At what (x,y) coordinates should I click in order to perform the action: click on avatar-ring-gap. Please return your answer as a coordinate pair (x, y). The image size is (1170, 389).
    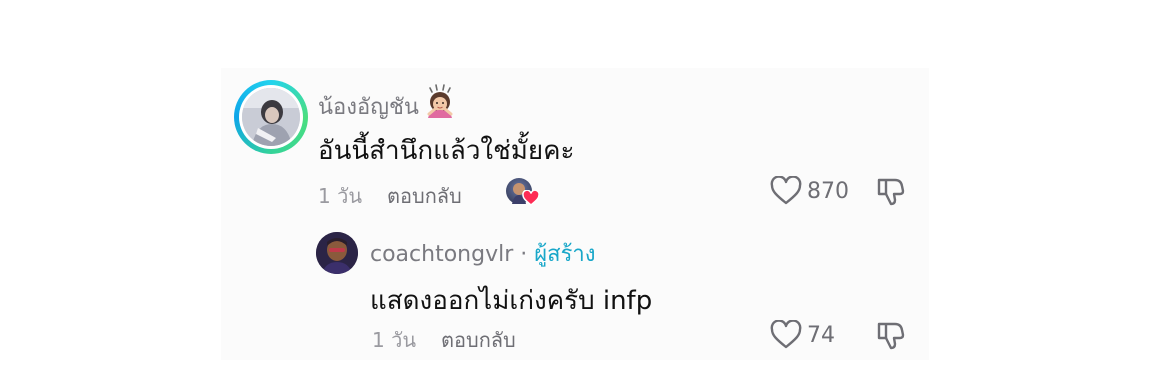
    Looking at the image, I should click on (271, 117).